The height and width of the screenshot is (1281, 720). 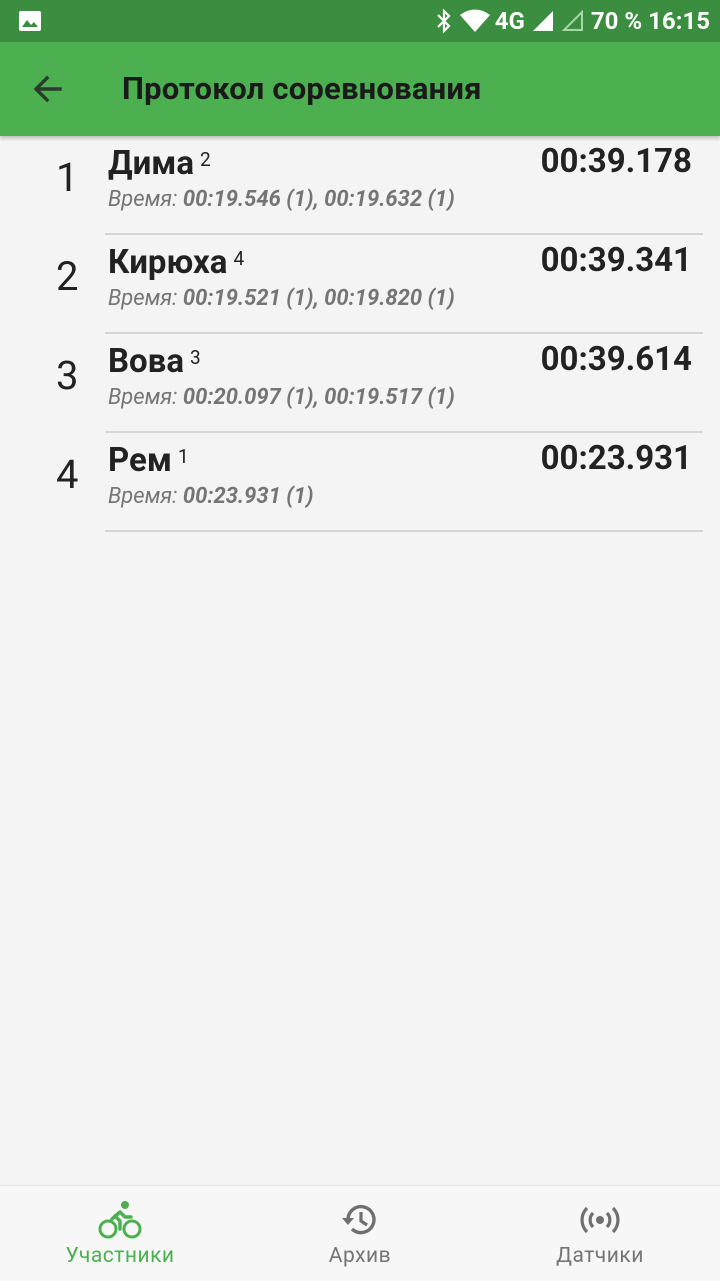 I want to click on app-bar: Протокол соревнования, so click(x=360, y=89).